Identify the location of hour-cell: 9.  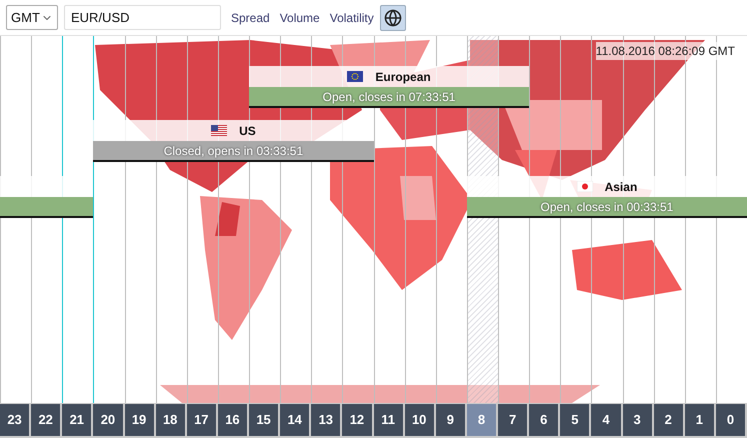
(451, 420).